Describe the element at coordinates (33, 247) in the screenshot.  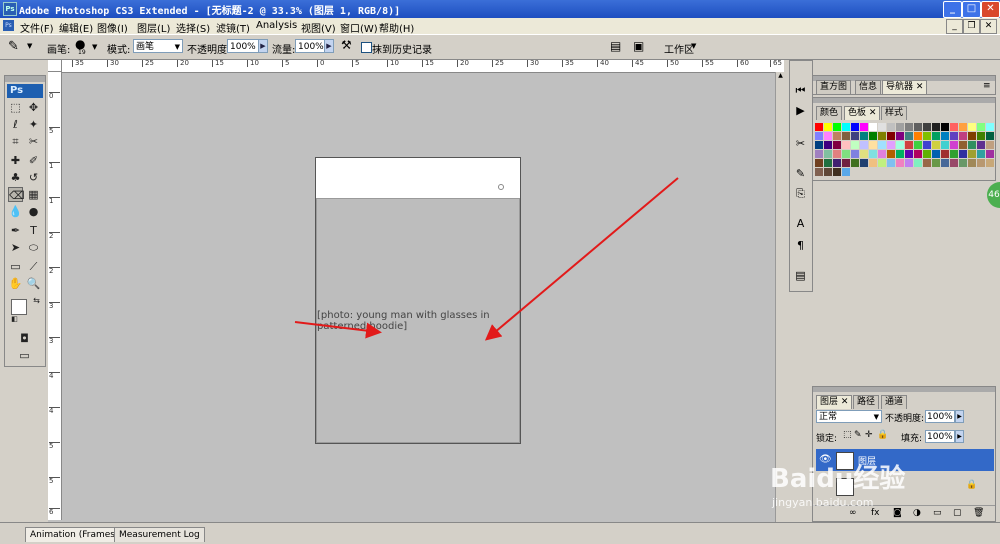
I see `shape-tool-icon: ⬭` at that location.